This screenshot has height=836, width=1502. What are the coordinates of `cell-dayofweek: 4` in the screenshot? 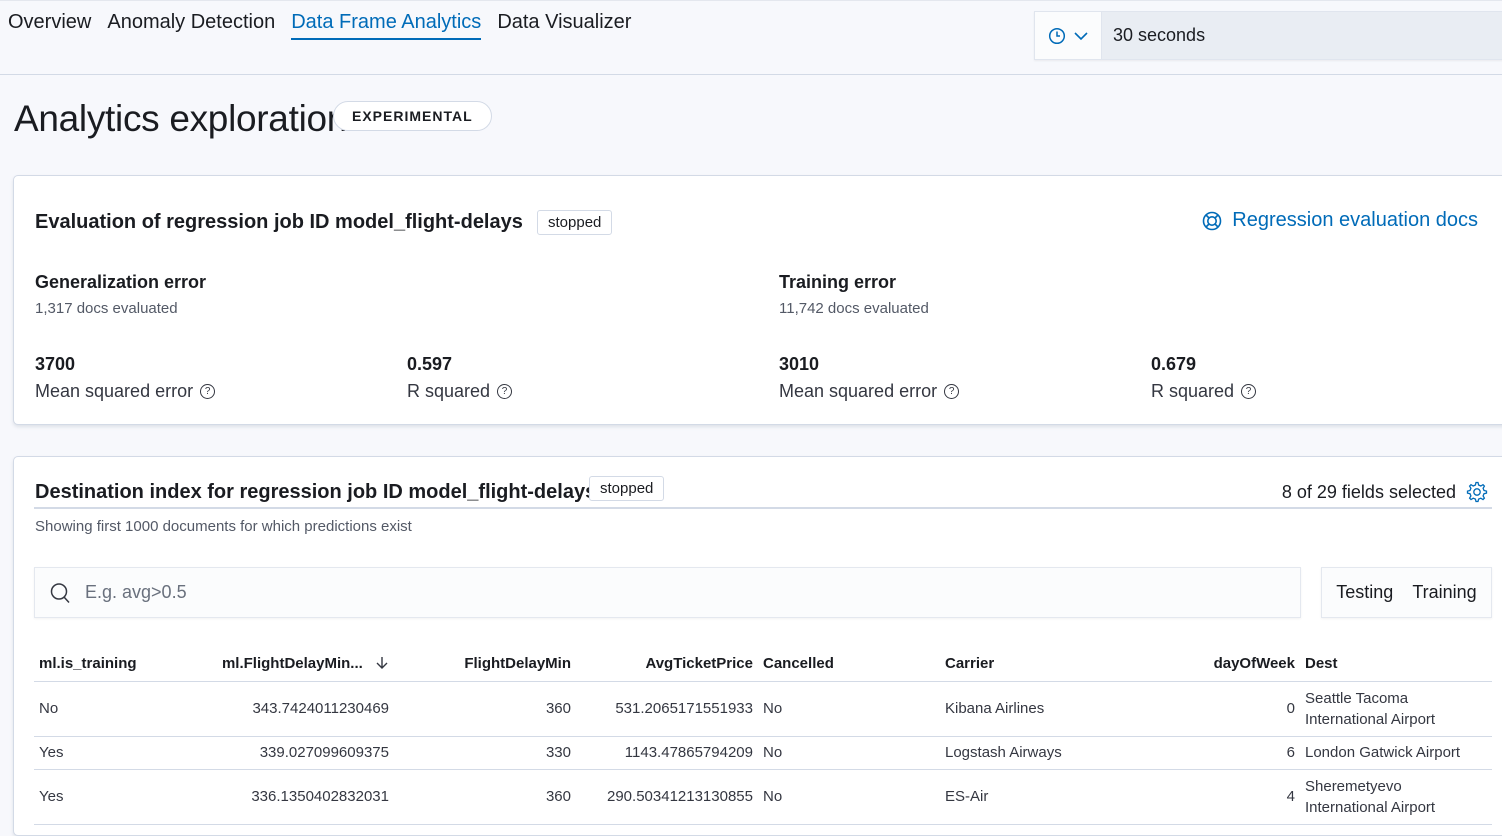 It's located at (1205, 797).